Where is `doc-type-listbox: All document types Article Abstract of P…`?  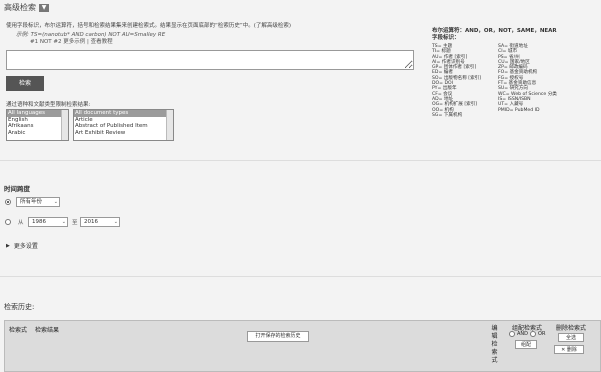 doc-type-listbox: All document types Article Abstract of P… is located at coordinates (123, 125).